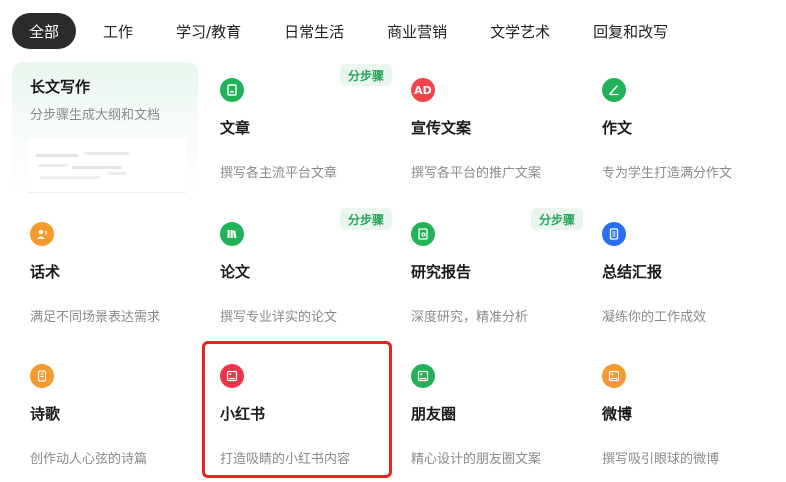 The width and height of the screenshot is (786, 482). What do you see at coordinates (89, 459) in the screenshot?
I see `card-desc: 创作动人心弦的诗篇` at bounding box center [89, 459].